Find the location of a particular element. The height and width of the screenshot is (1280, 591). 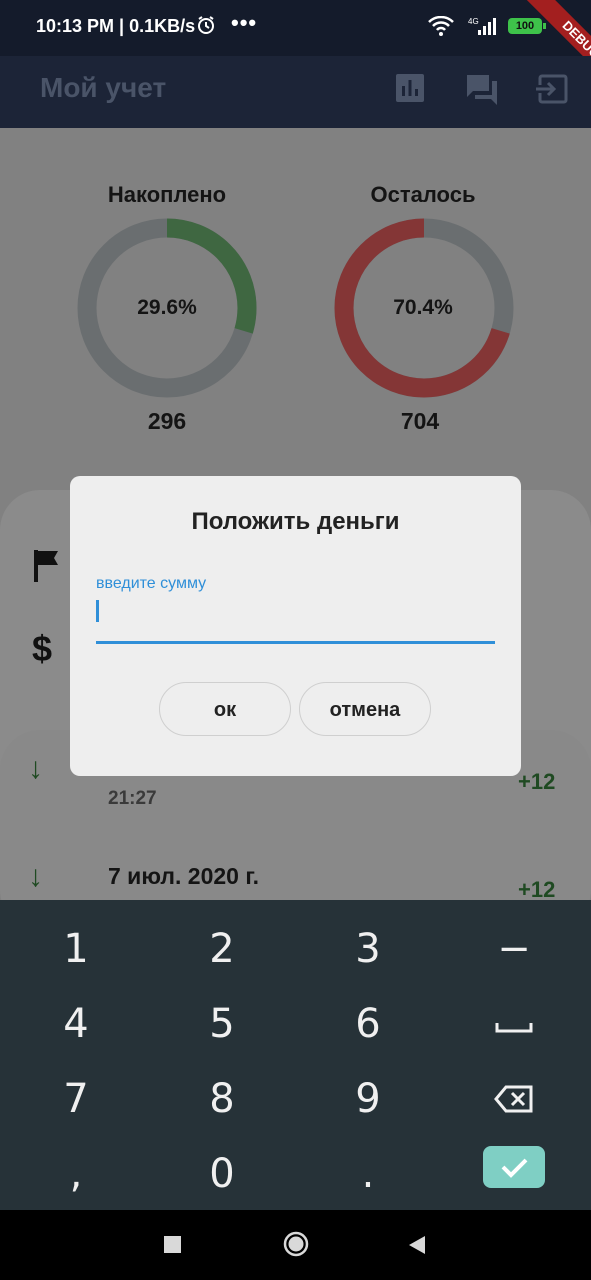

chart-percent-remaining: 70.4% is located at coordinates (423, 307).